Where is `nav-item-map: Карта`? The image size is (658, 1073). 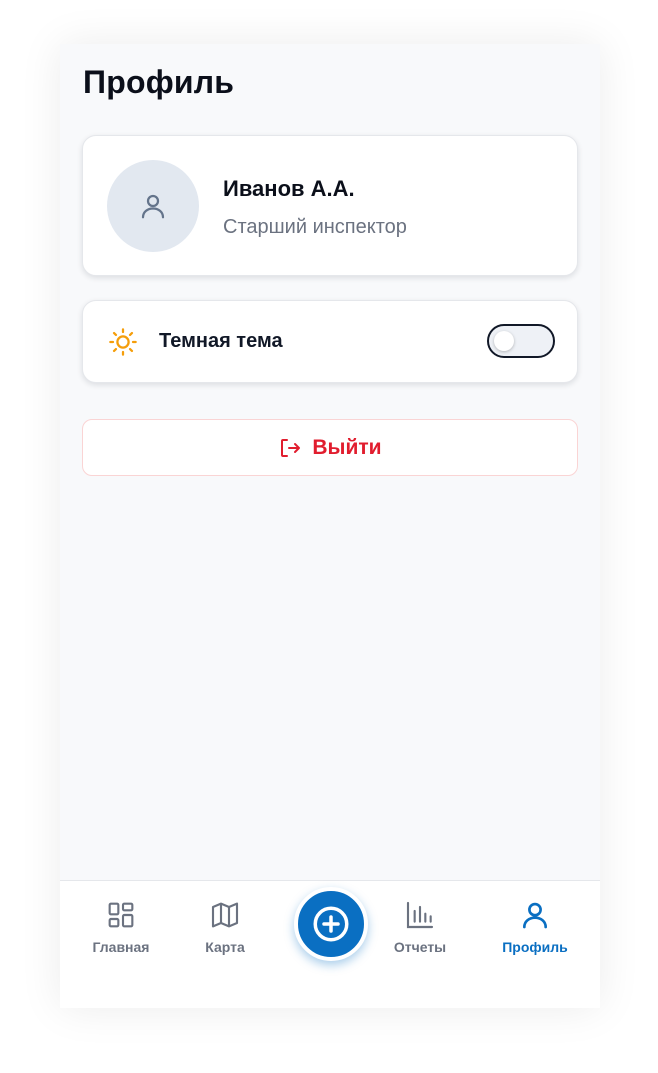 nav-item-map: Карта is located at coordinates (225, 927).